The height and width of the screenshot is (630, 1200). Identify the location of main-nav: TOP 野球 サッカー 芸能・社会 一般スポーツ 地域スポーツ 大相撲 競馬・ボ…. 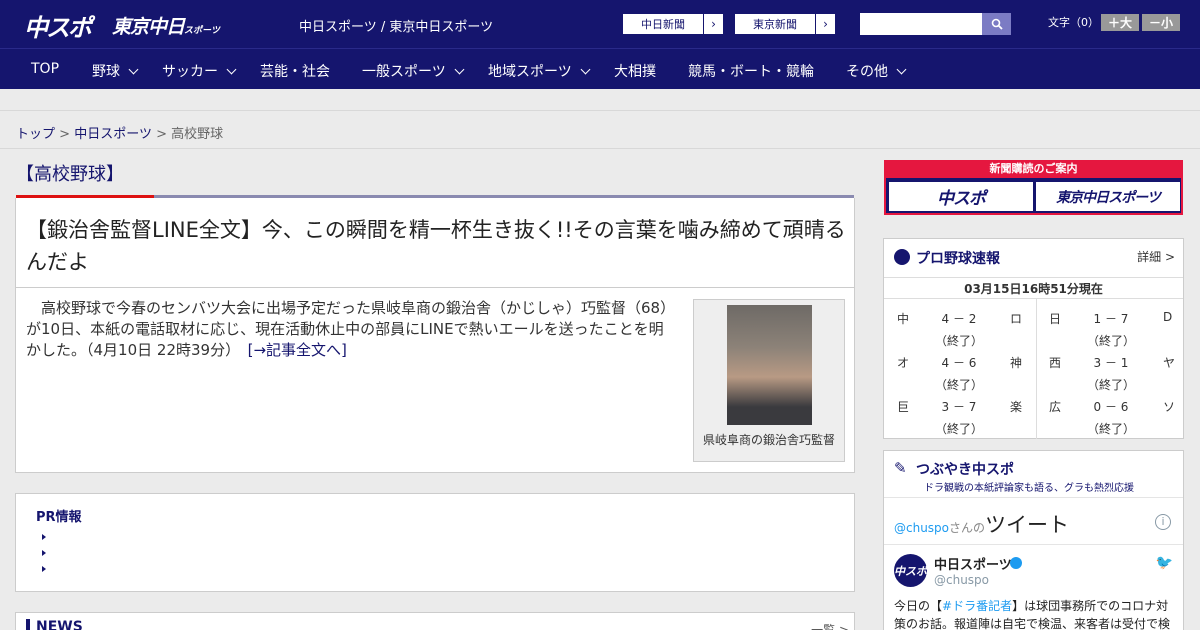
(600, 68).